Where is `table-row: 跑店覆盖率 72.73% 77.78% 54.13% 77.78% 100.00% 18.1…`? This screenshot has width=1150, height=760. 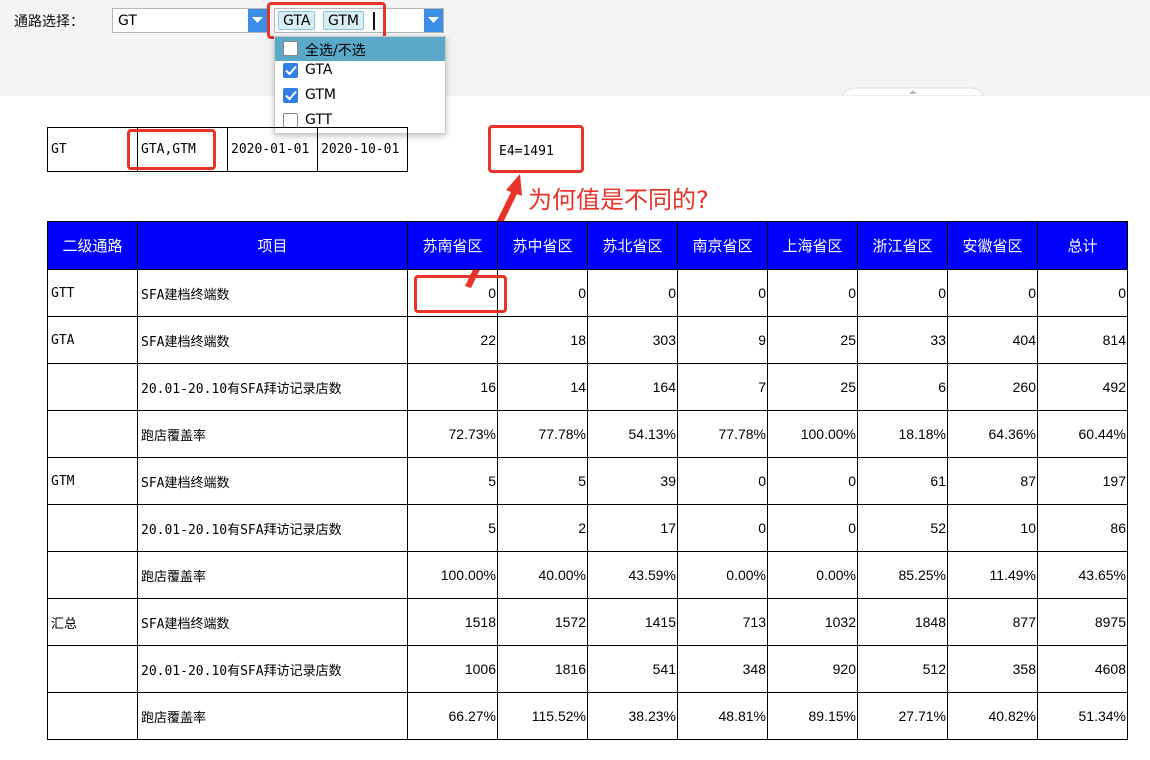
table-row: 跑店覆盖率 72.73% 77.78% 54.13% 77.78% 100.00% 18.1… is located at coordinates (587, 434).